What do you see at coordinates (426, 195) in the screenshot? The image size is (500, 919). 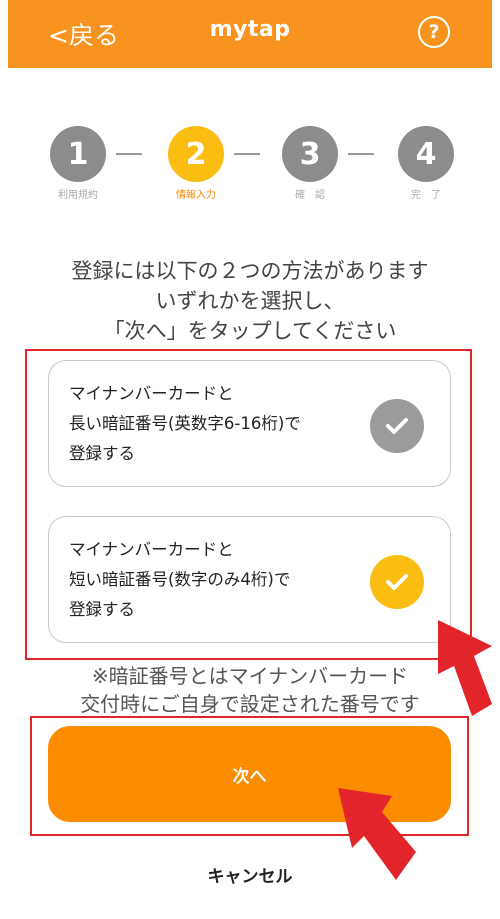 I see `step-4-label: 完 了` at bounding box center [426, 195].